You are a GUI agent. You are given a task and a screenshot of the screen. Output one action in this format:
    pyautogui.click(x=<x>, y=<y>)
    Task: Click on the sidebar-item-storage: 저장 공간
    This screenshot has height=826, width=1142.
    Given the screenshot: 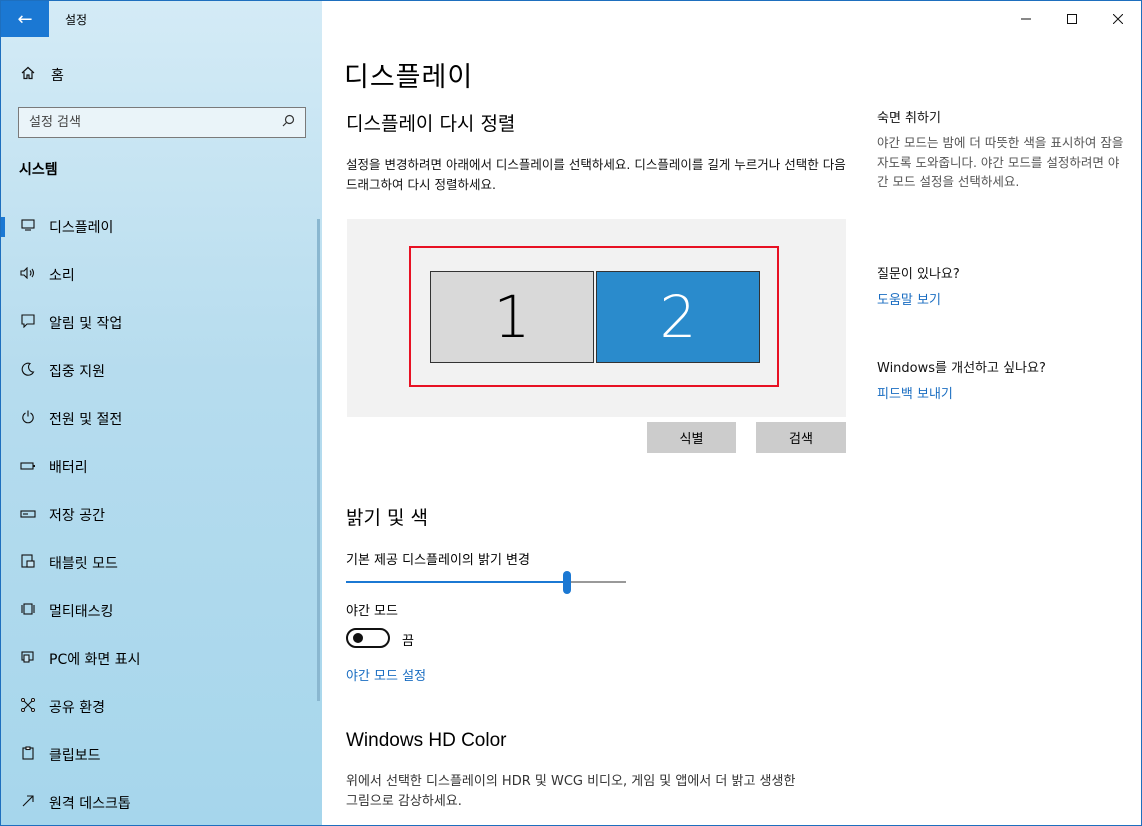 What is the action you would take?
    pyautogui.click(x=161, y=515)
    